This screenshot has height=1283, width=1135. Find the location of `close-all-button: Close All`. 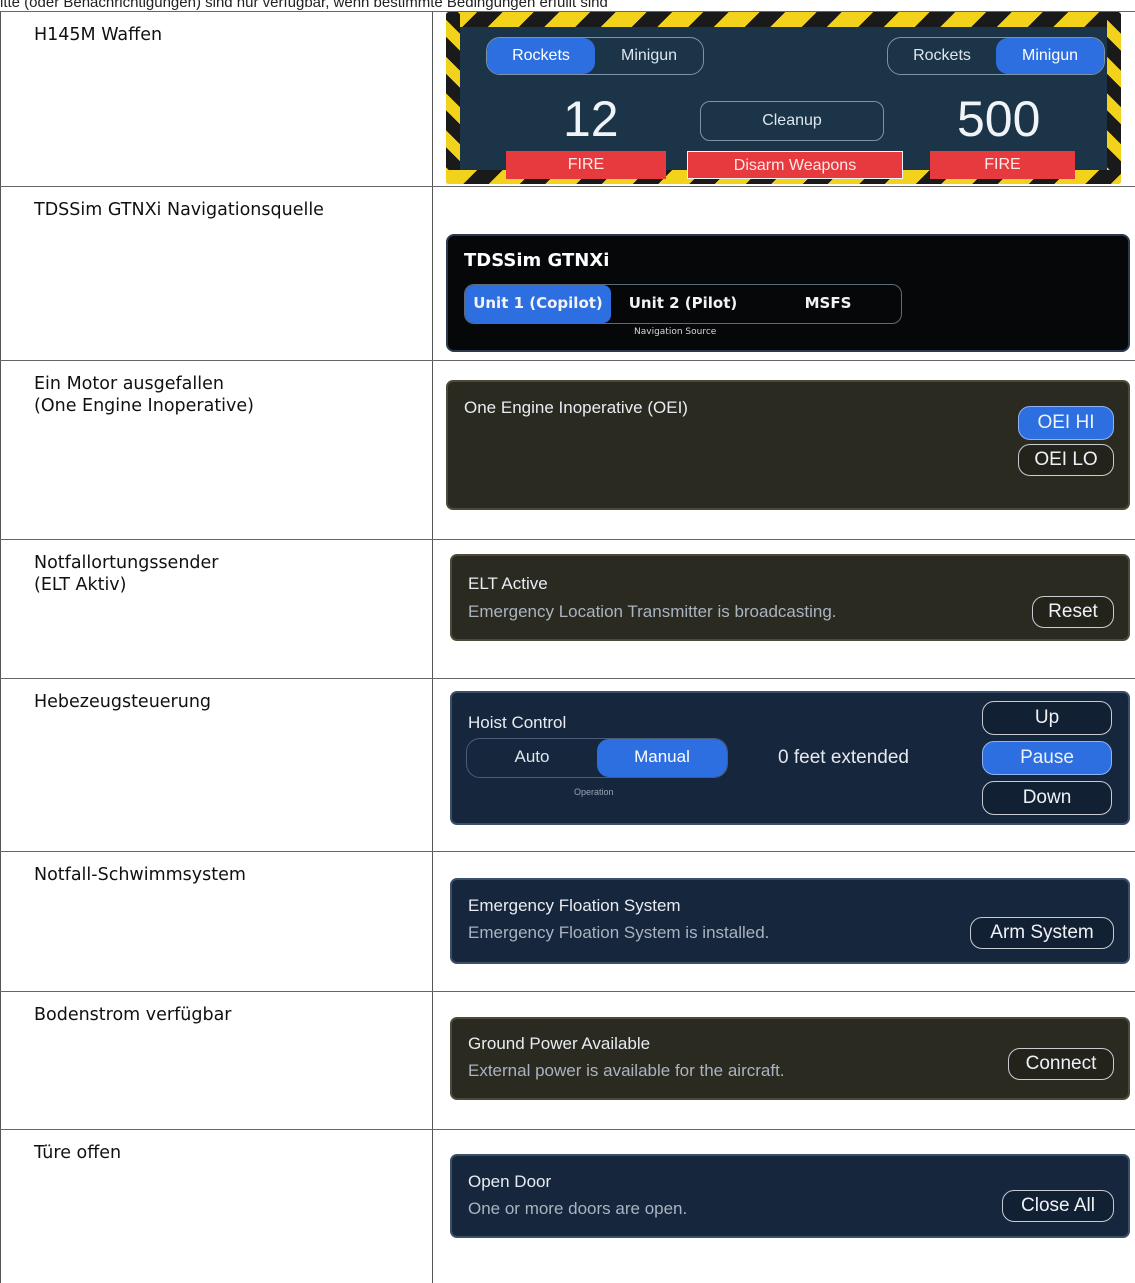

close-all-button: Close All is located at coordinates (1058, 1206).